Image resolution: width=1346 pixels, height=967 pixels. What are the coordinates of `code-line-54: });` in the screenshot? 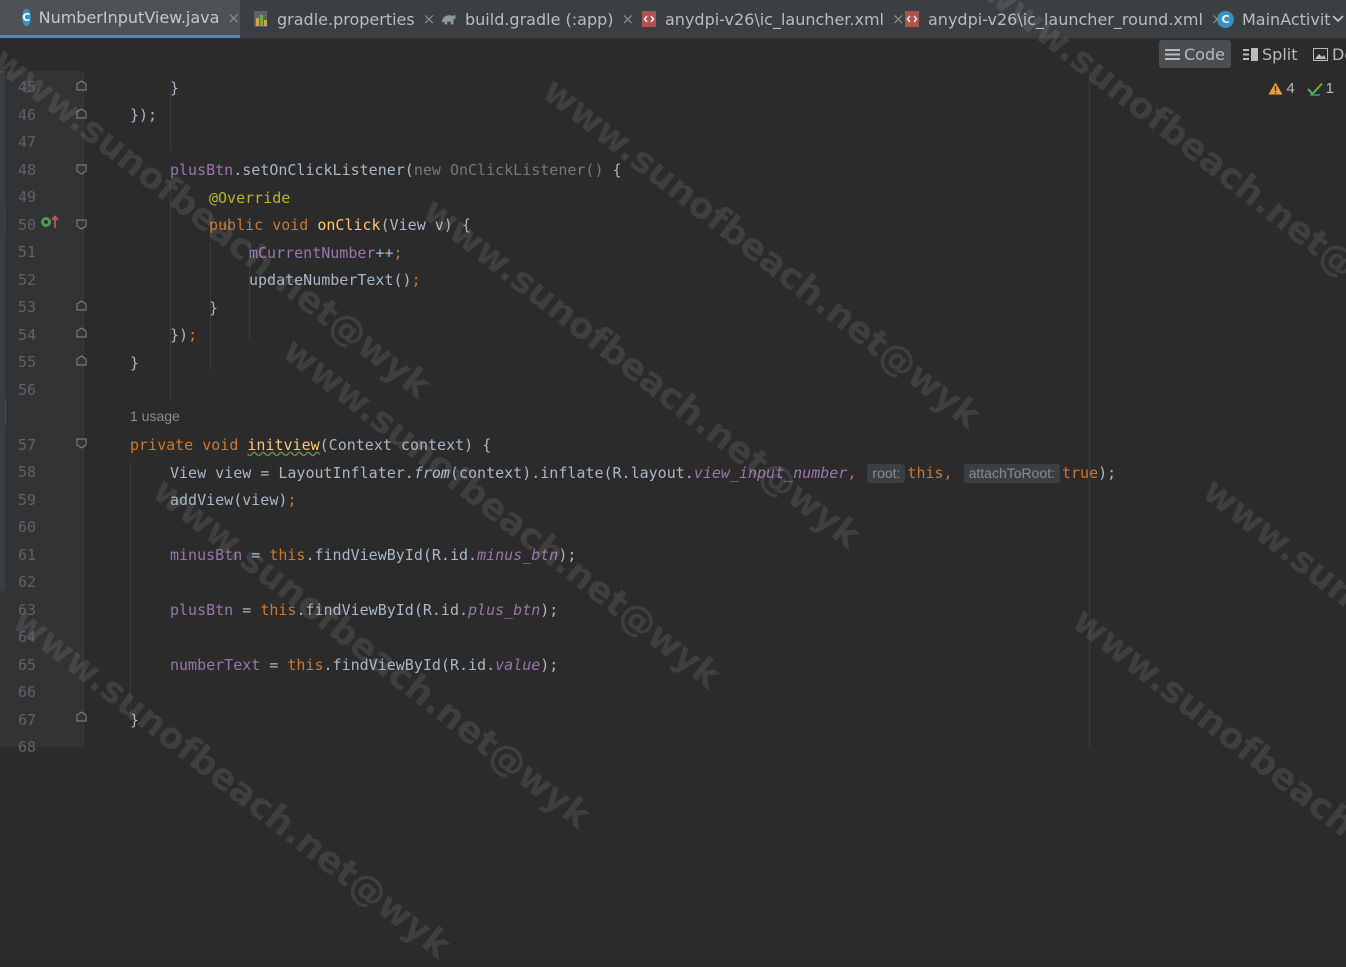 It's located at (184, 335).